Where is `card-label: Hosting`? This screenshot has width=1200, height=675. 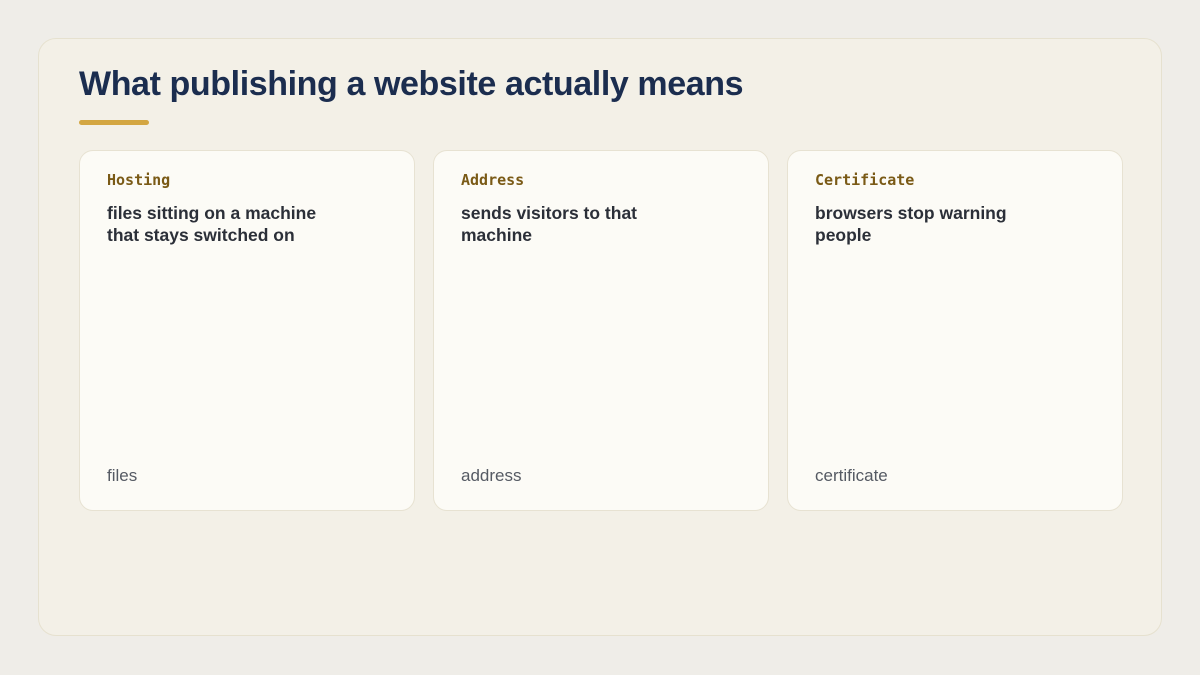 card-label: Hosting is located at coordinates (139, 180).